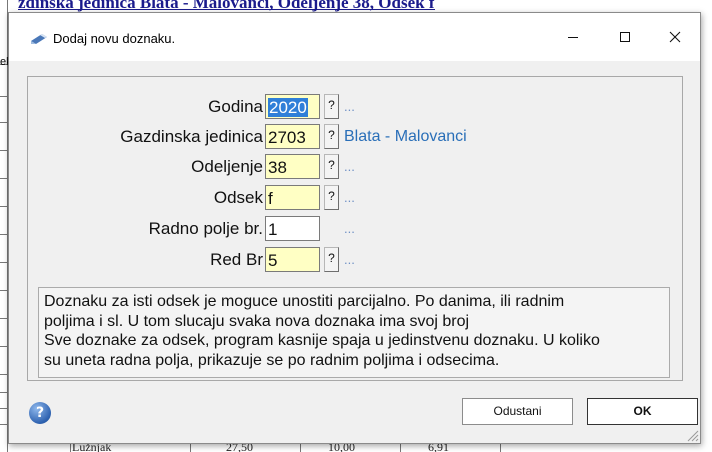  Describe the element at coordinates (405, 136) in the screenshot. I see `gazdinska-jedinica-description: Blata - Malovanci` at that location.